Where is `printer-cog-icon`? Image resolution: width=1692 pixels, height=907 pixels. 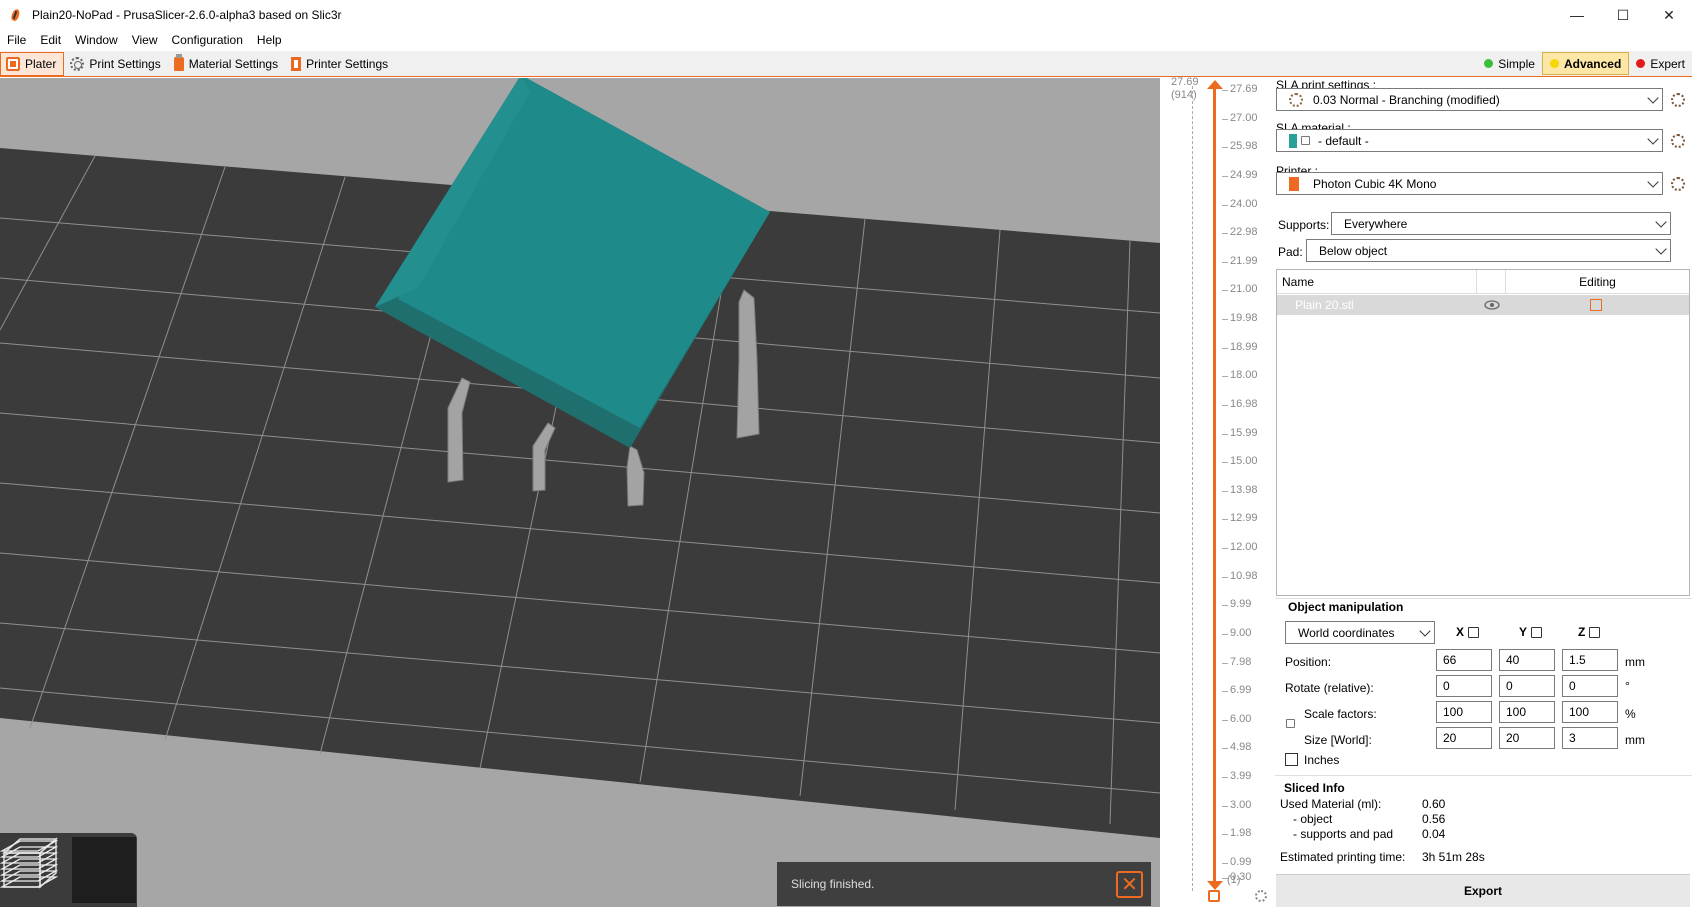
printer-cog-icon is located at coordinates (1678, 184).